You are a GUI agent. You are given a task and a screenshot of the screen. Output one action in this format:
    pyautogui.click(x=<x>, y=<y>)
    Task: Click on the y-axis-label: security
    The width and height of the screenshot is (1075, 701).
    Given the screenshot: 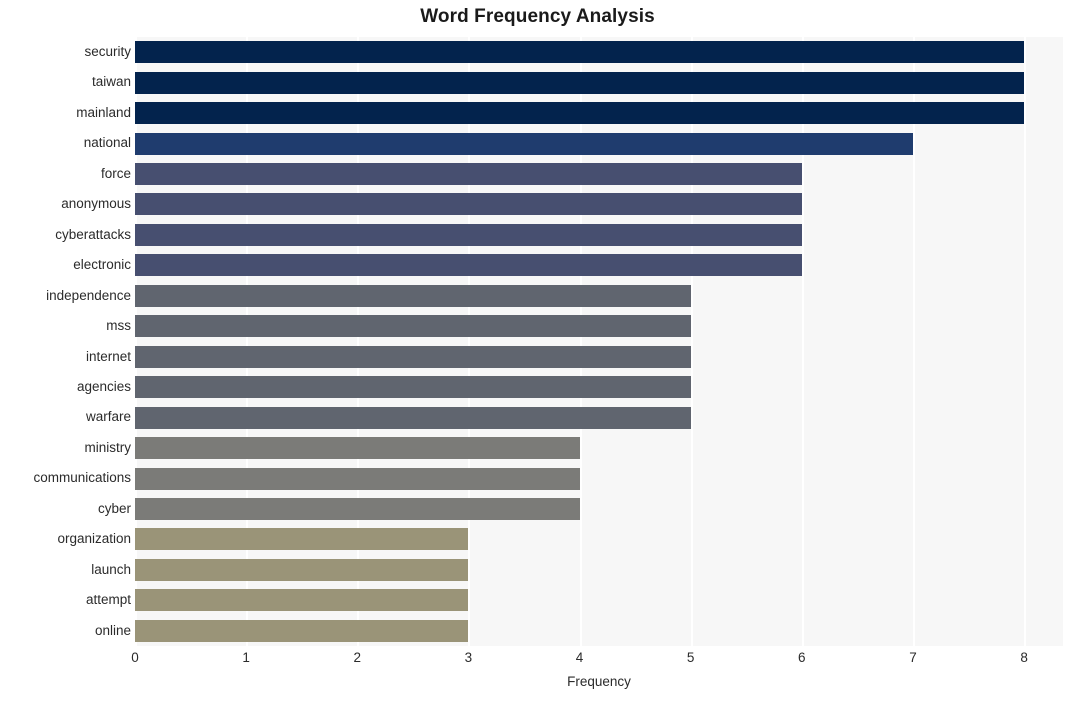 What is the action you would take?
    pyautogui.click(x=107, y=51)
    